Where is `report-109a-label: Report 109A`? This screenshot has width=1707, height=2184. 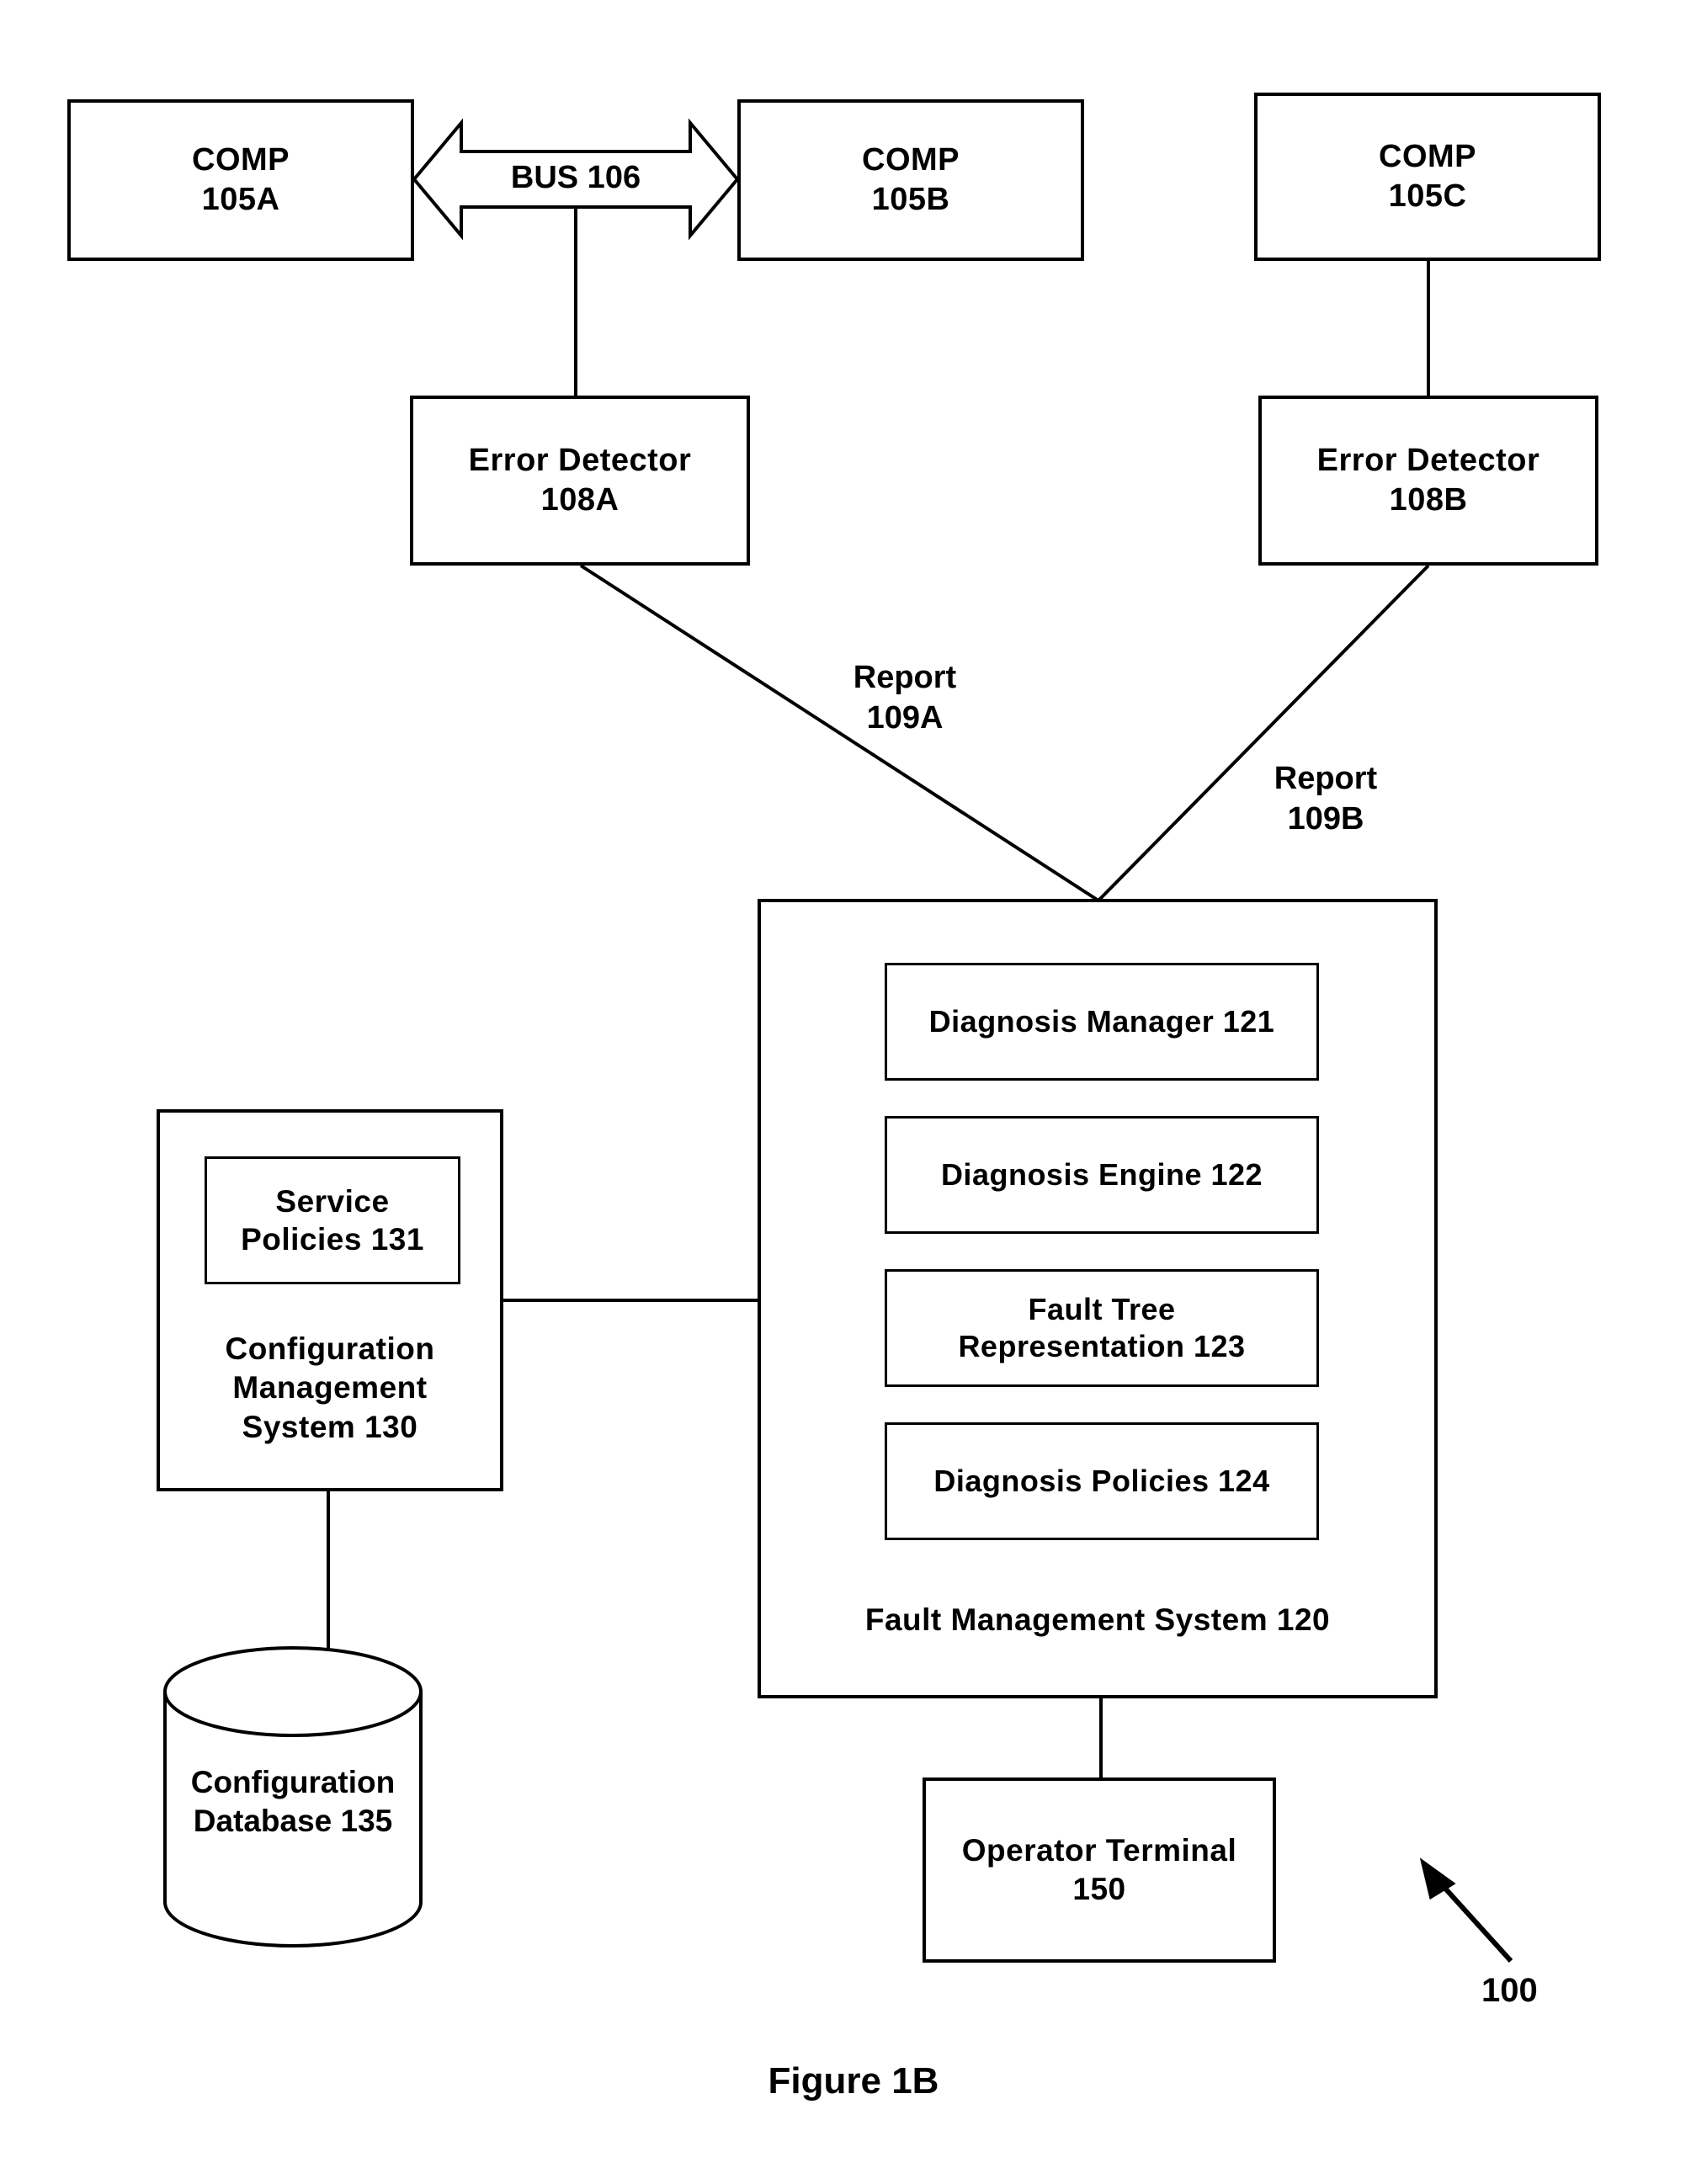
report-109a-label: Report 109A is located at coordinates (905, 698).